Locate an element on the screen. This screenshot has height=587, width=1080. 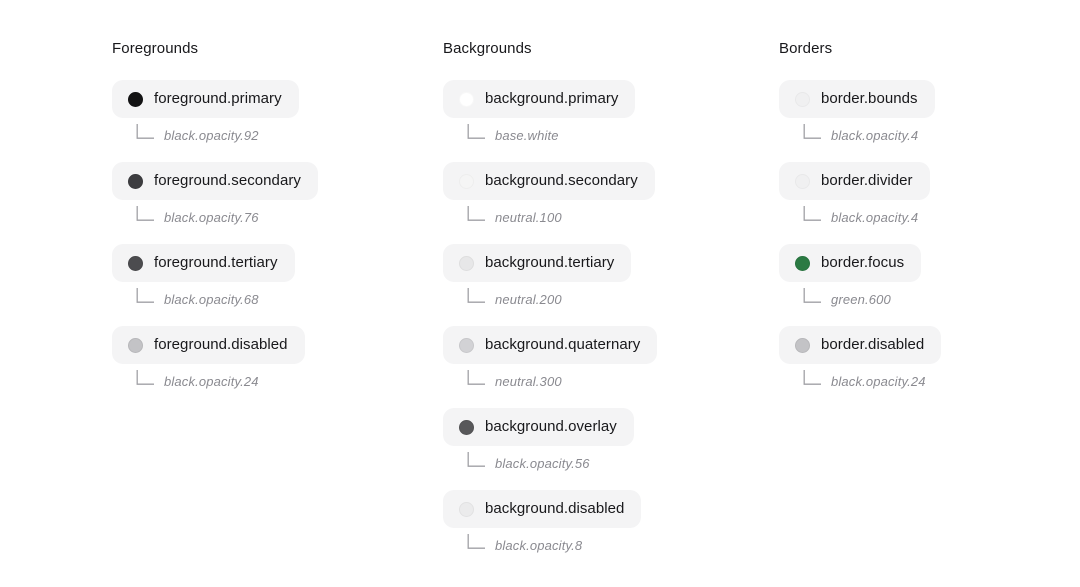
token-alias-label: black.opacity.76 is located at coordinates (211, 217).